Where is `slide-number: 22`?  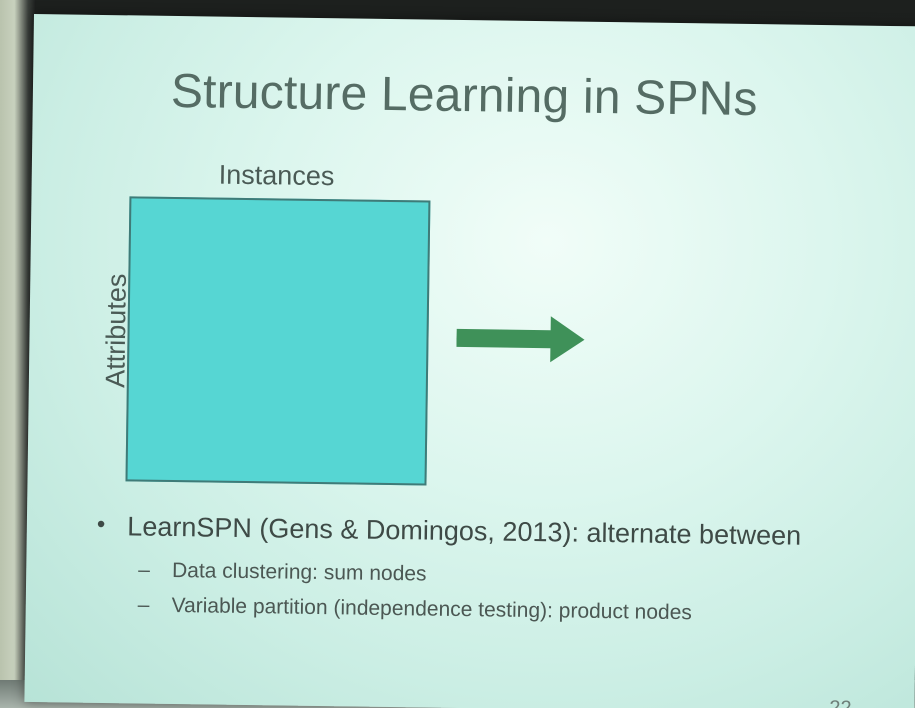 slide-number: 22 is located at coordinates (840, 702).